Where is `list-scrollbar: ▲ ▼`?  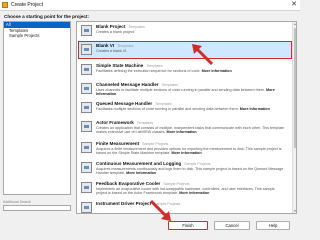 list-scrollbar: ▲ ▼ is located at coordinates (294, 117).